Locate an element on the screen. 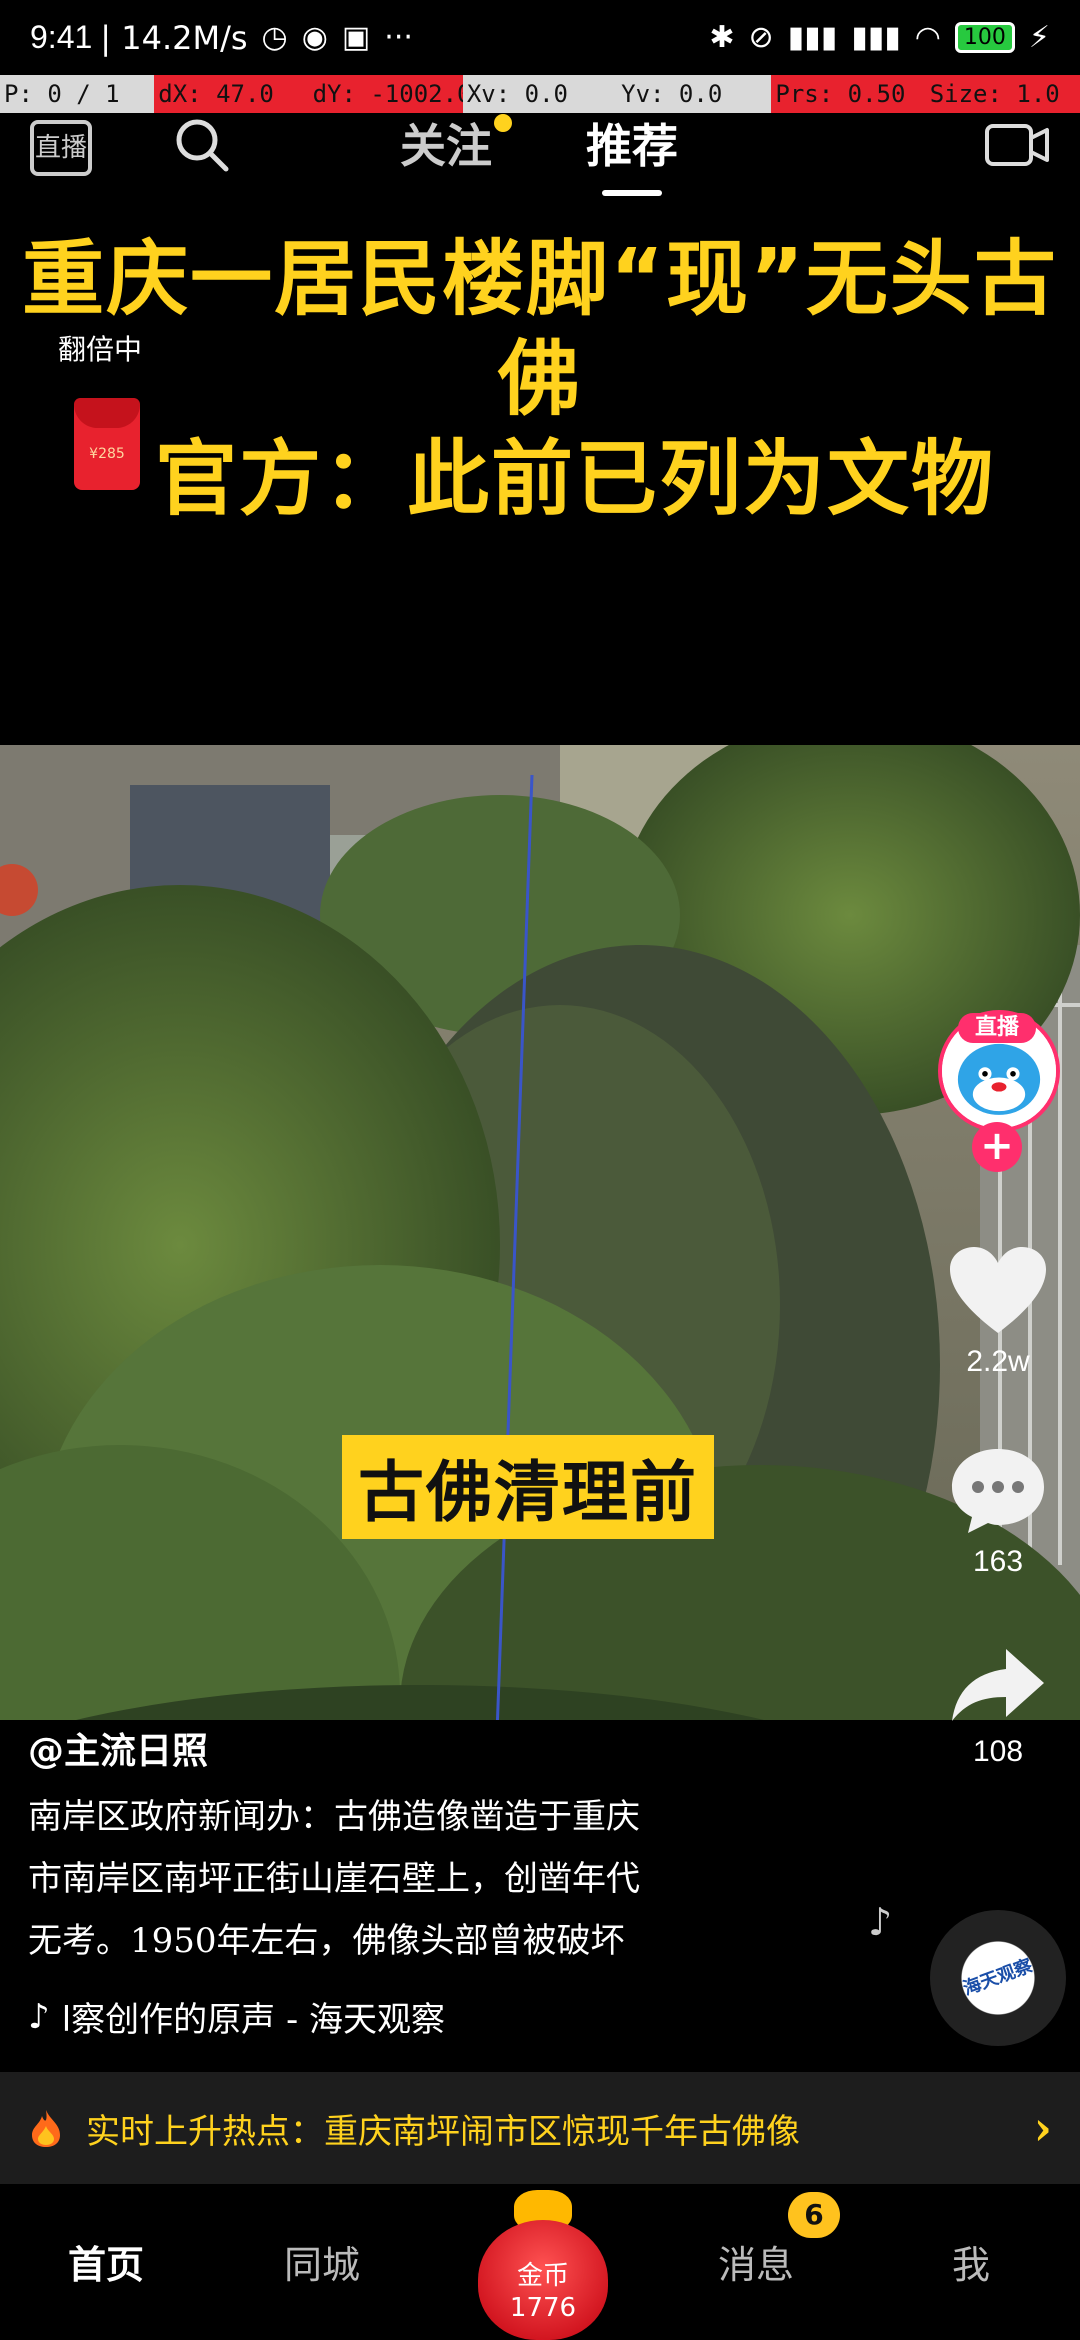 This screenshot has height=2340, width=1080. share-button: 108 is located at coordinates (998, 1707).